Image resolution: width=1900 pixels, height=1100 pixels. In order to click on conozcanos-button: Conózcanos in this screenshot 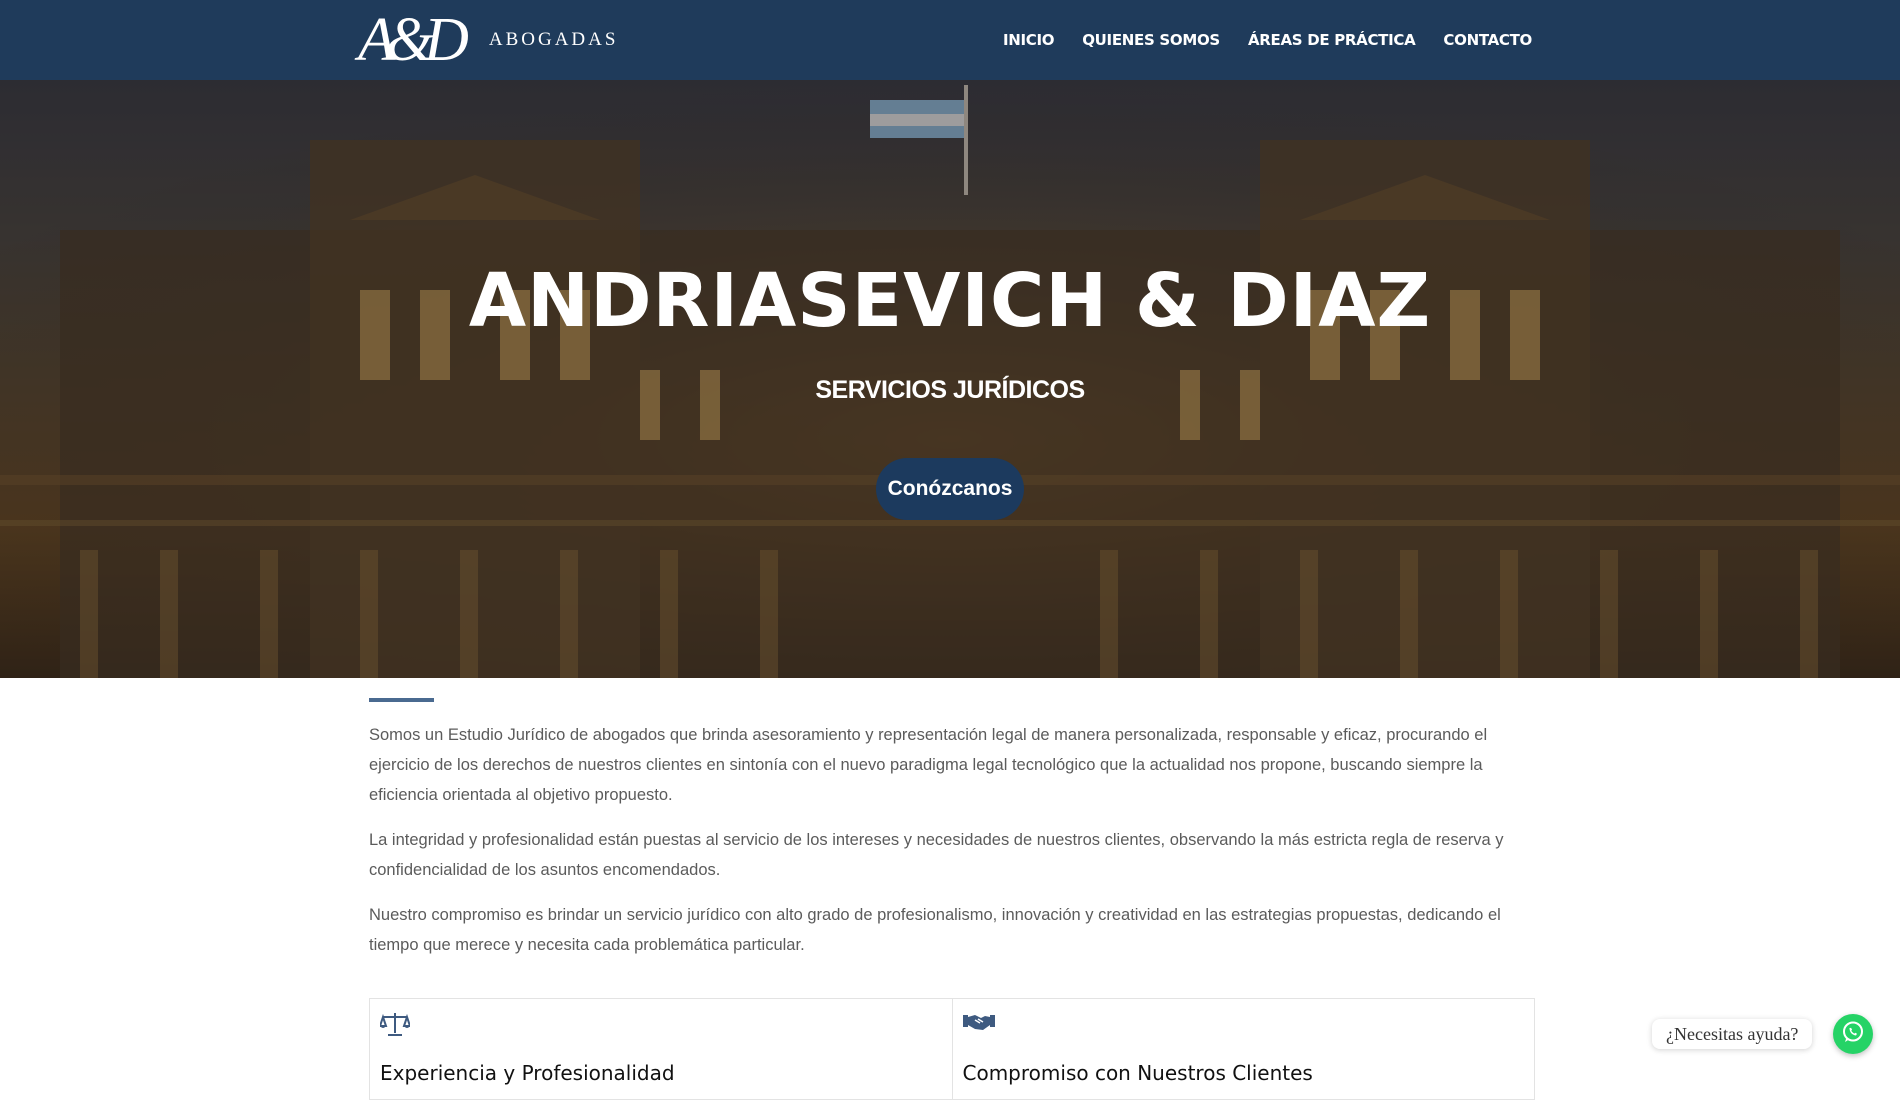, I will do `click(950, 489)`.